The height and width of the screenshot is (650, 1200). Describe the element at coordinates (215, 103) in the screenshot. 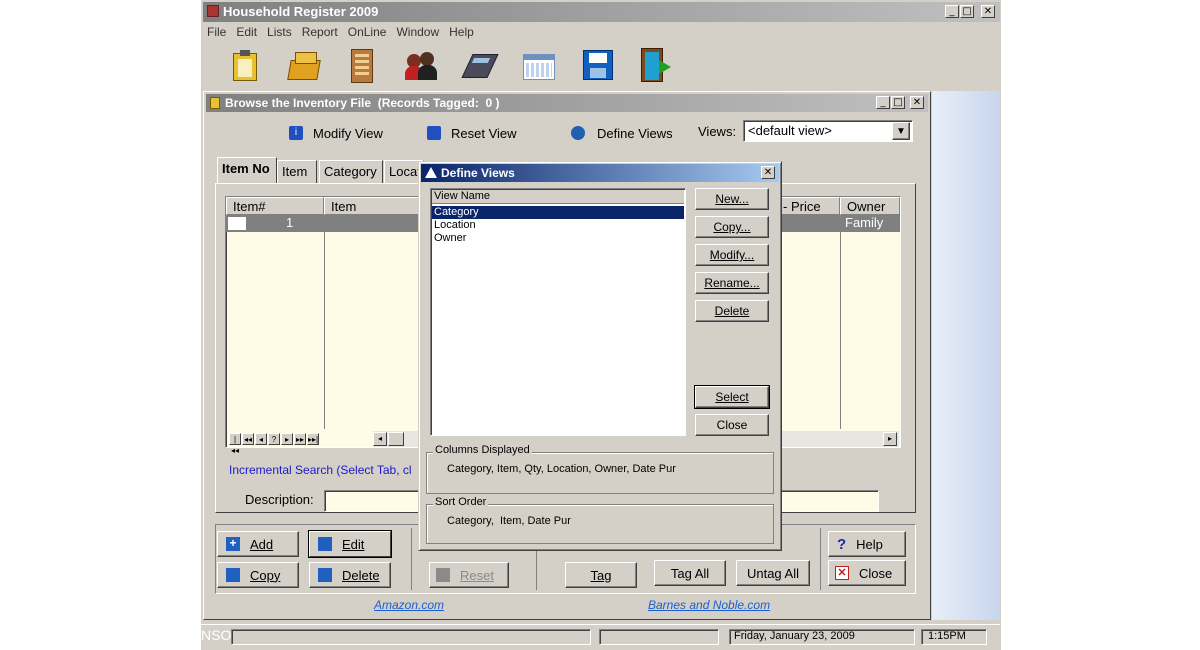

I see `browse-window-icon` at that location.